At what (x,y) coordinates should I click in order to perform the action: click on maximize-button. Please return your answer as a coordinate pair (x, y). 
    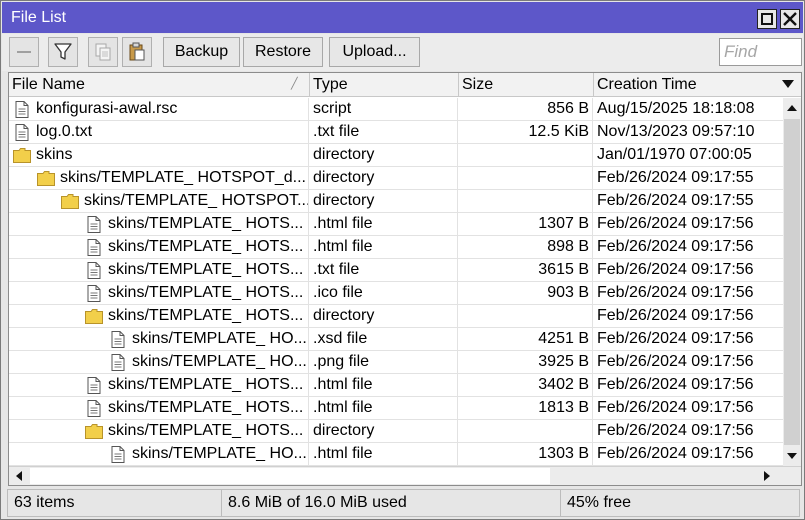
    Looking at the image, I should click on (767, 19).